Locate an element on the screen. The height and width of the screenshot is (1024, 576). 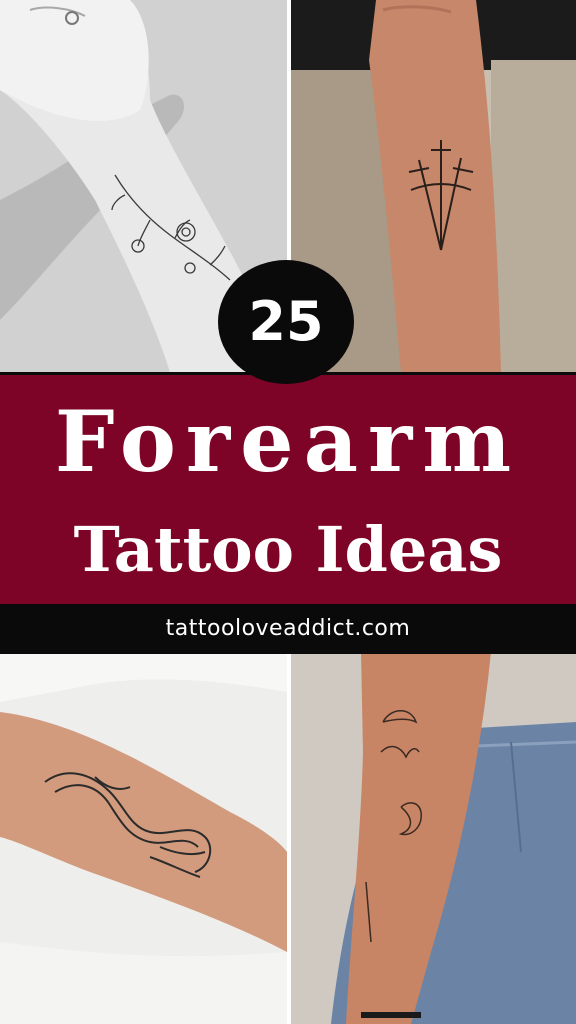
banner-title-line-2: Tattoo Ideas is located at coordinates (288, 549).